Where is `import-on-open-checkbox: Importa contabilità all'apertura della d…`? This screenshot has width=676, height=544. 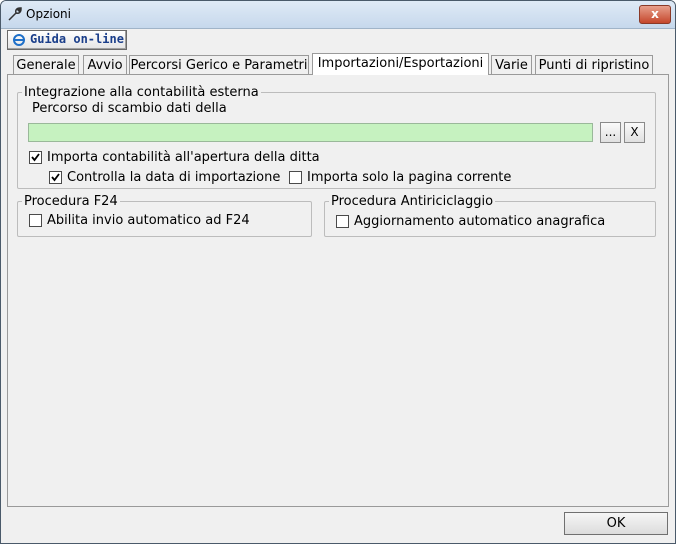 import-on-open-checkbox: Importa contabilità all'apertura della d… is located at coordinates (189, 158).